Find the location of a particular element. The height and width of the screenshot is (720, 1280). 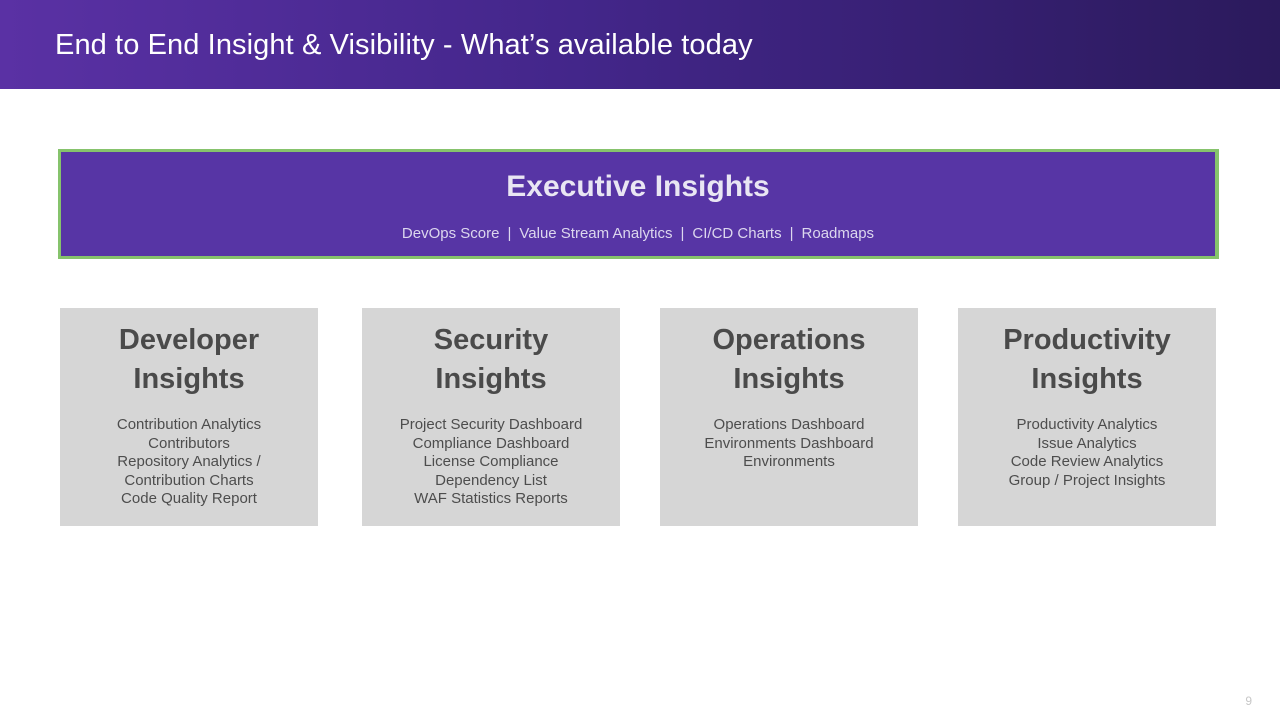

card-item: Environments Dashboard is located at coordinates (789, 443).